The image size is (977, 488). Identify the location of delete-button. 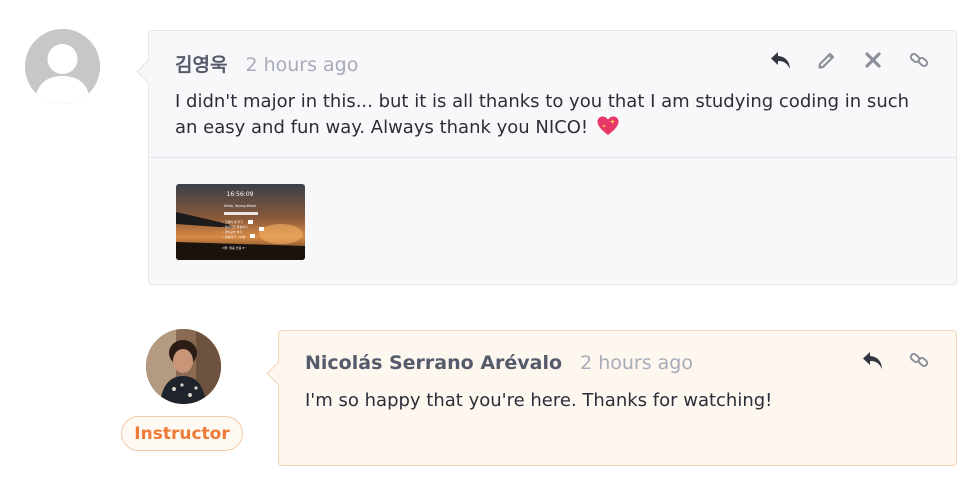
(873, 60).